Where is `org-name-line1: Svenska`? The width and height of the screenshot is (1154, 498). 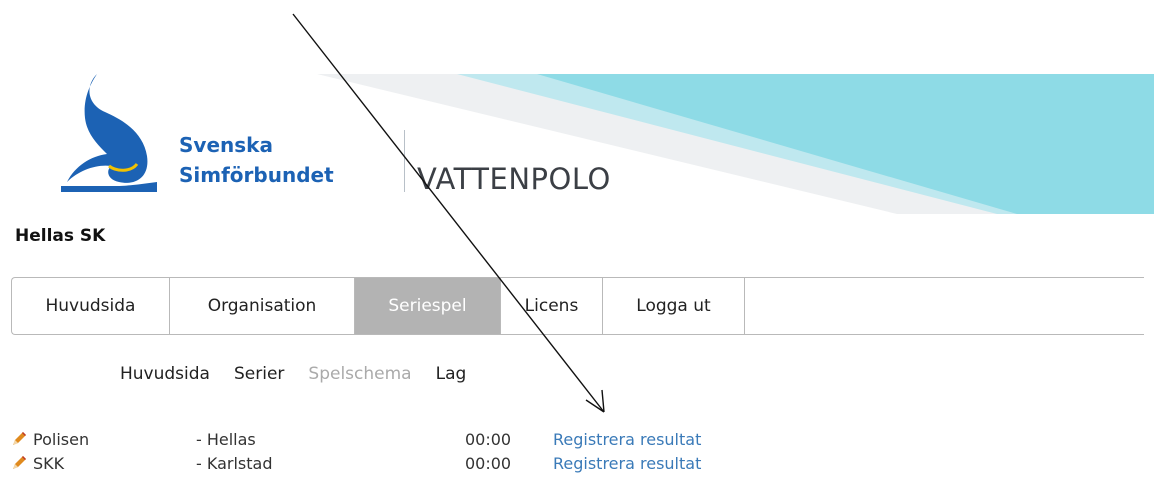 org-name-line1: Svenska is located at coordinates (226, 145).